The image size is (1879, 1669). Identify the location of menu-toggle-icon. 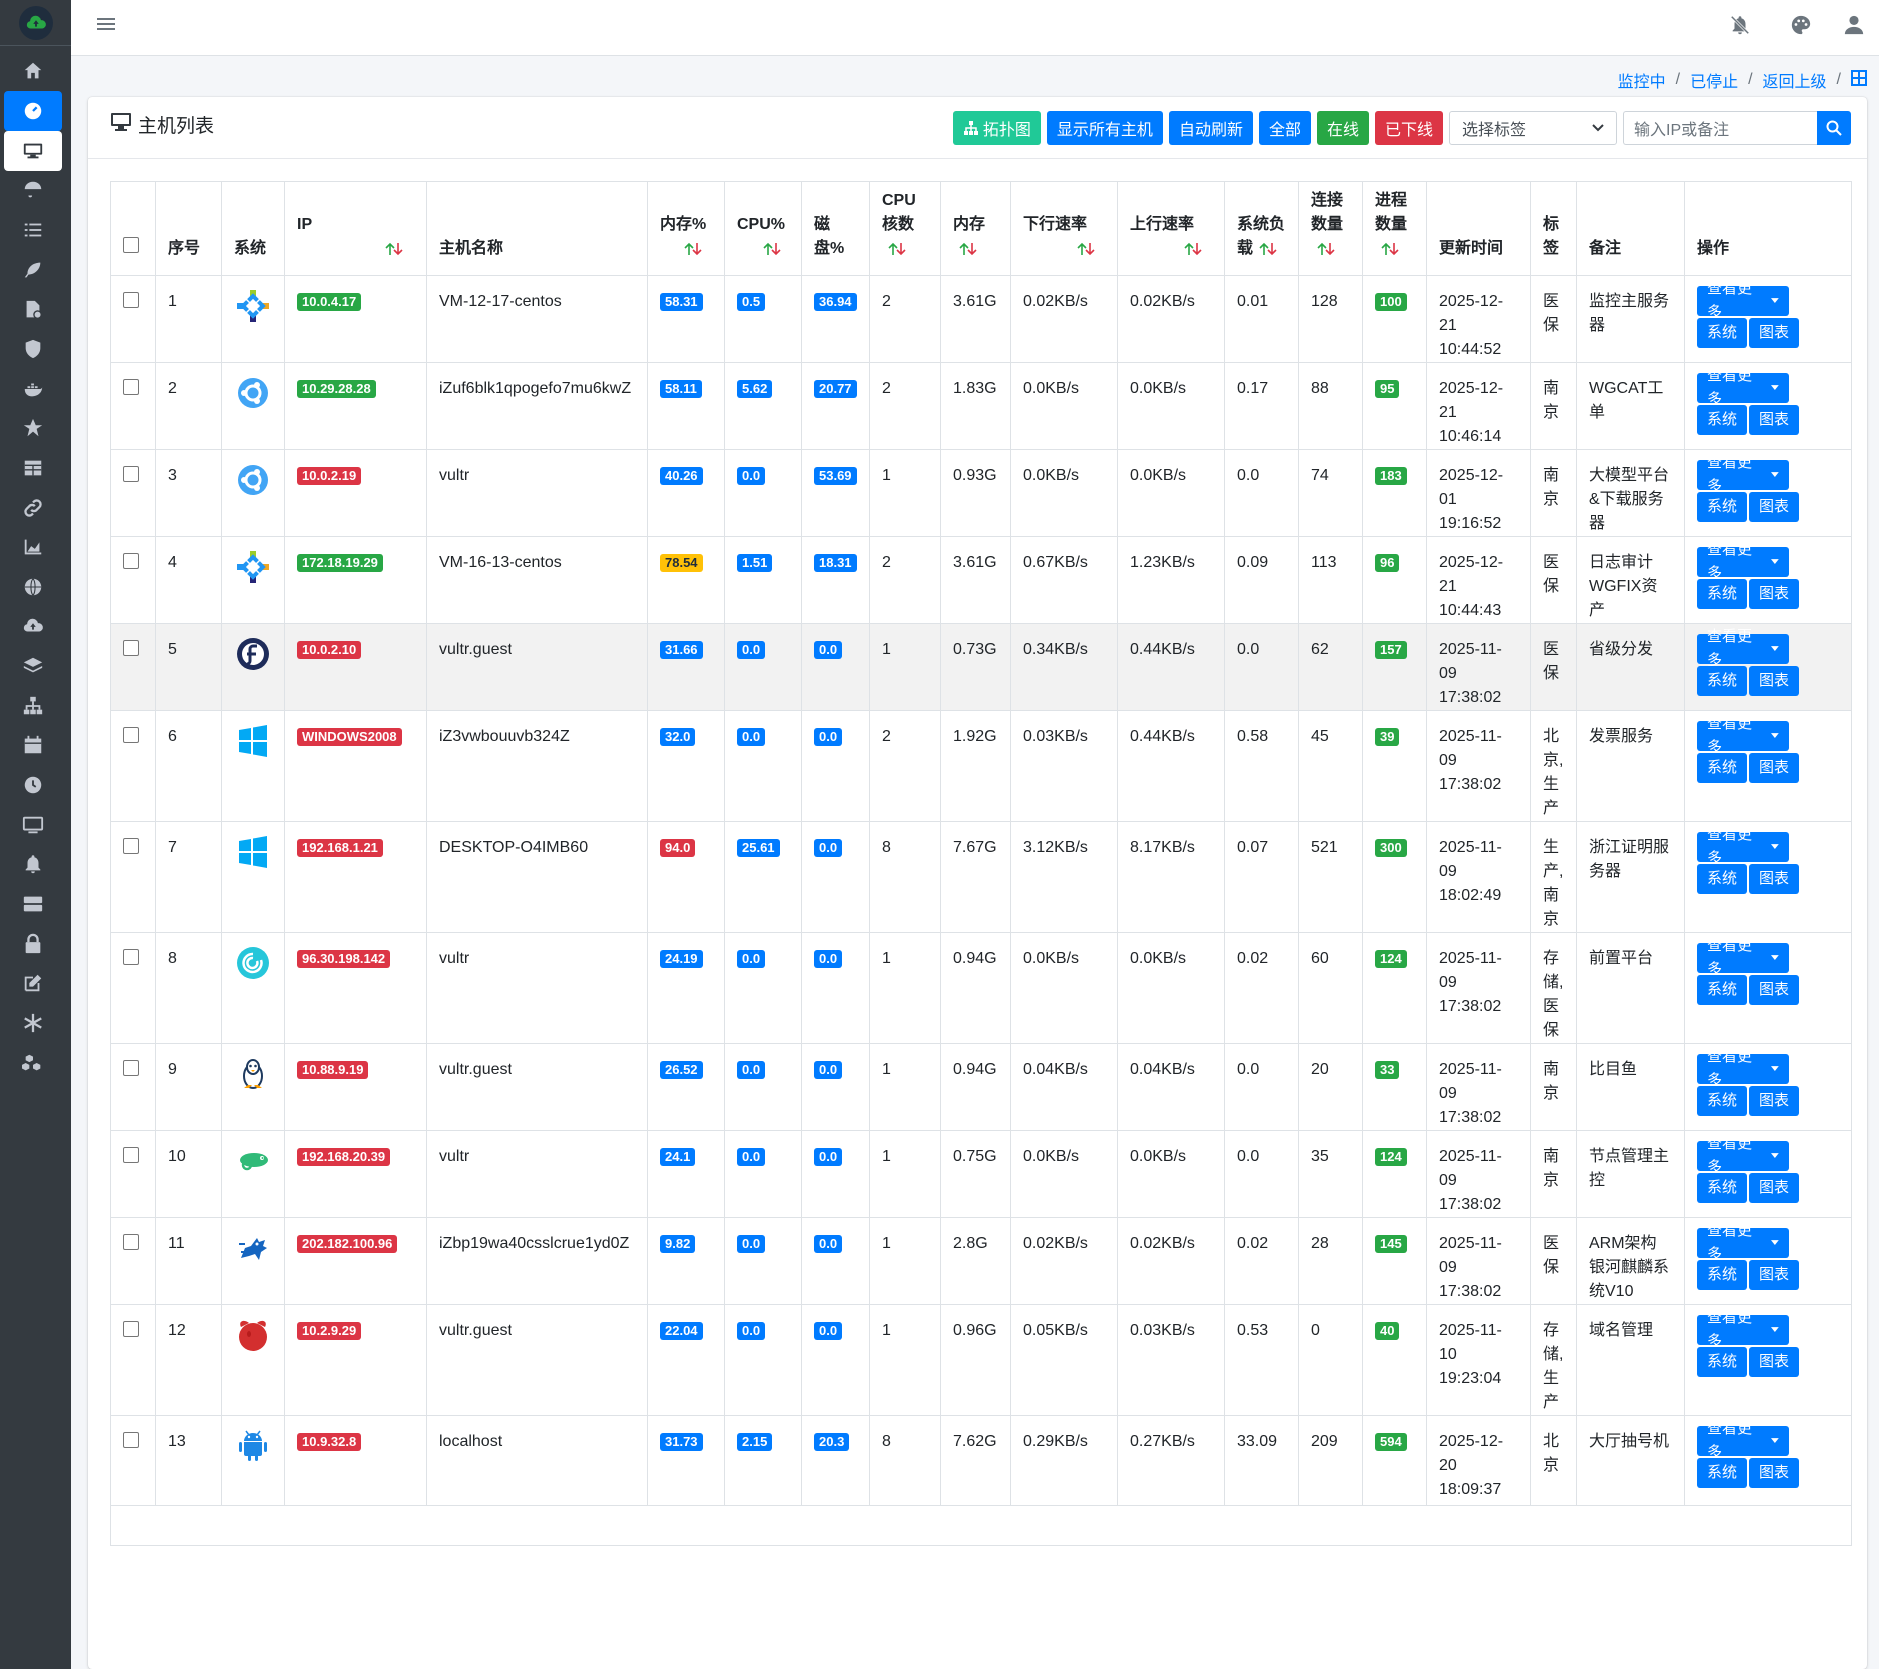
(107, 26).